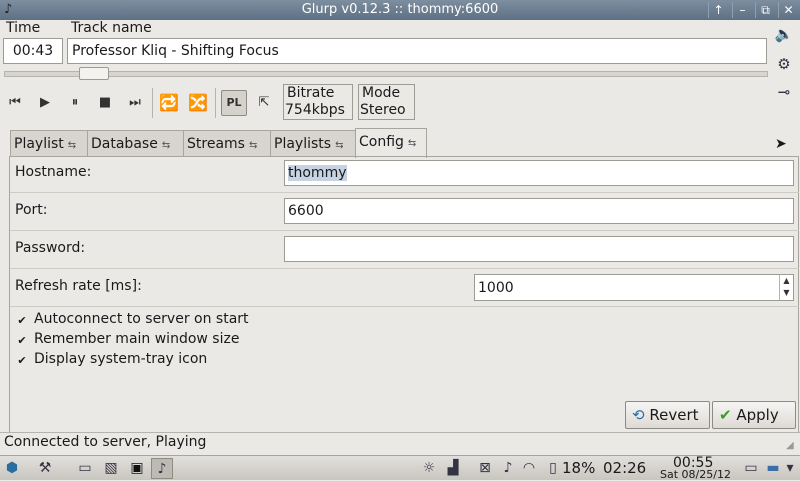 The width and height of the screenshot is (800, 481). Describe the element at coordinates (53, 172) in the screenshot. I see `hostname-label: Hostname:` at that location.